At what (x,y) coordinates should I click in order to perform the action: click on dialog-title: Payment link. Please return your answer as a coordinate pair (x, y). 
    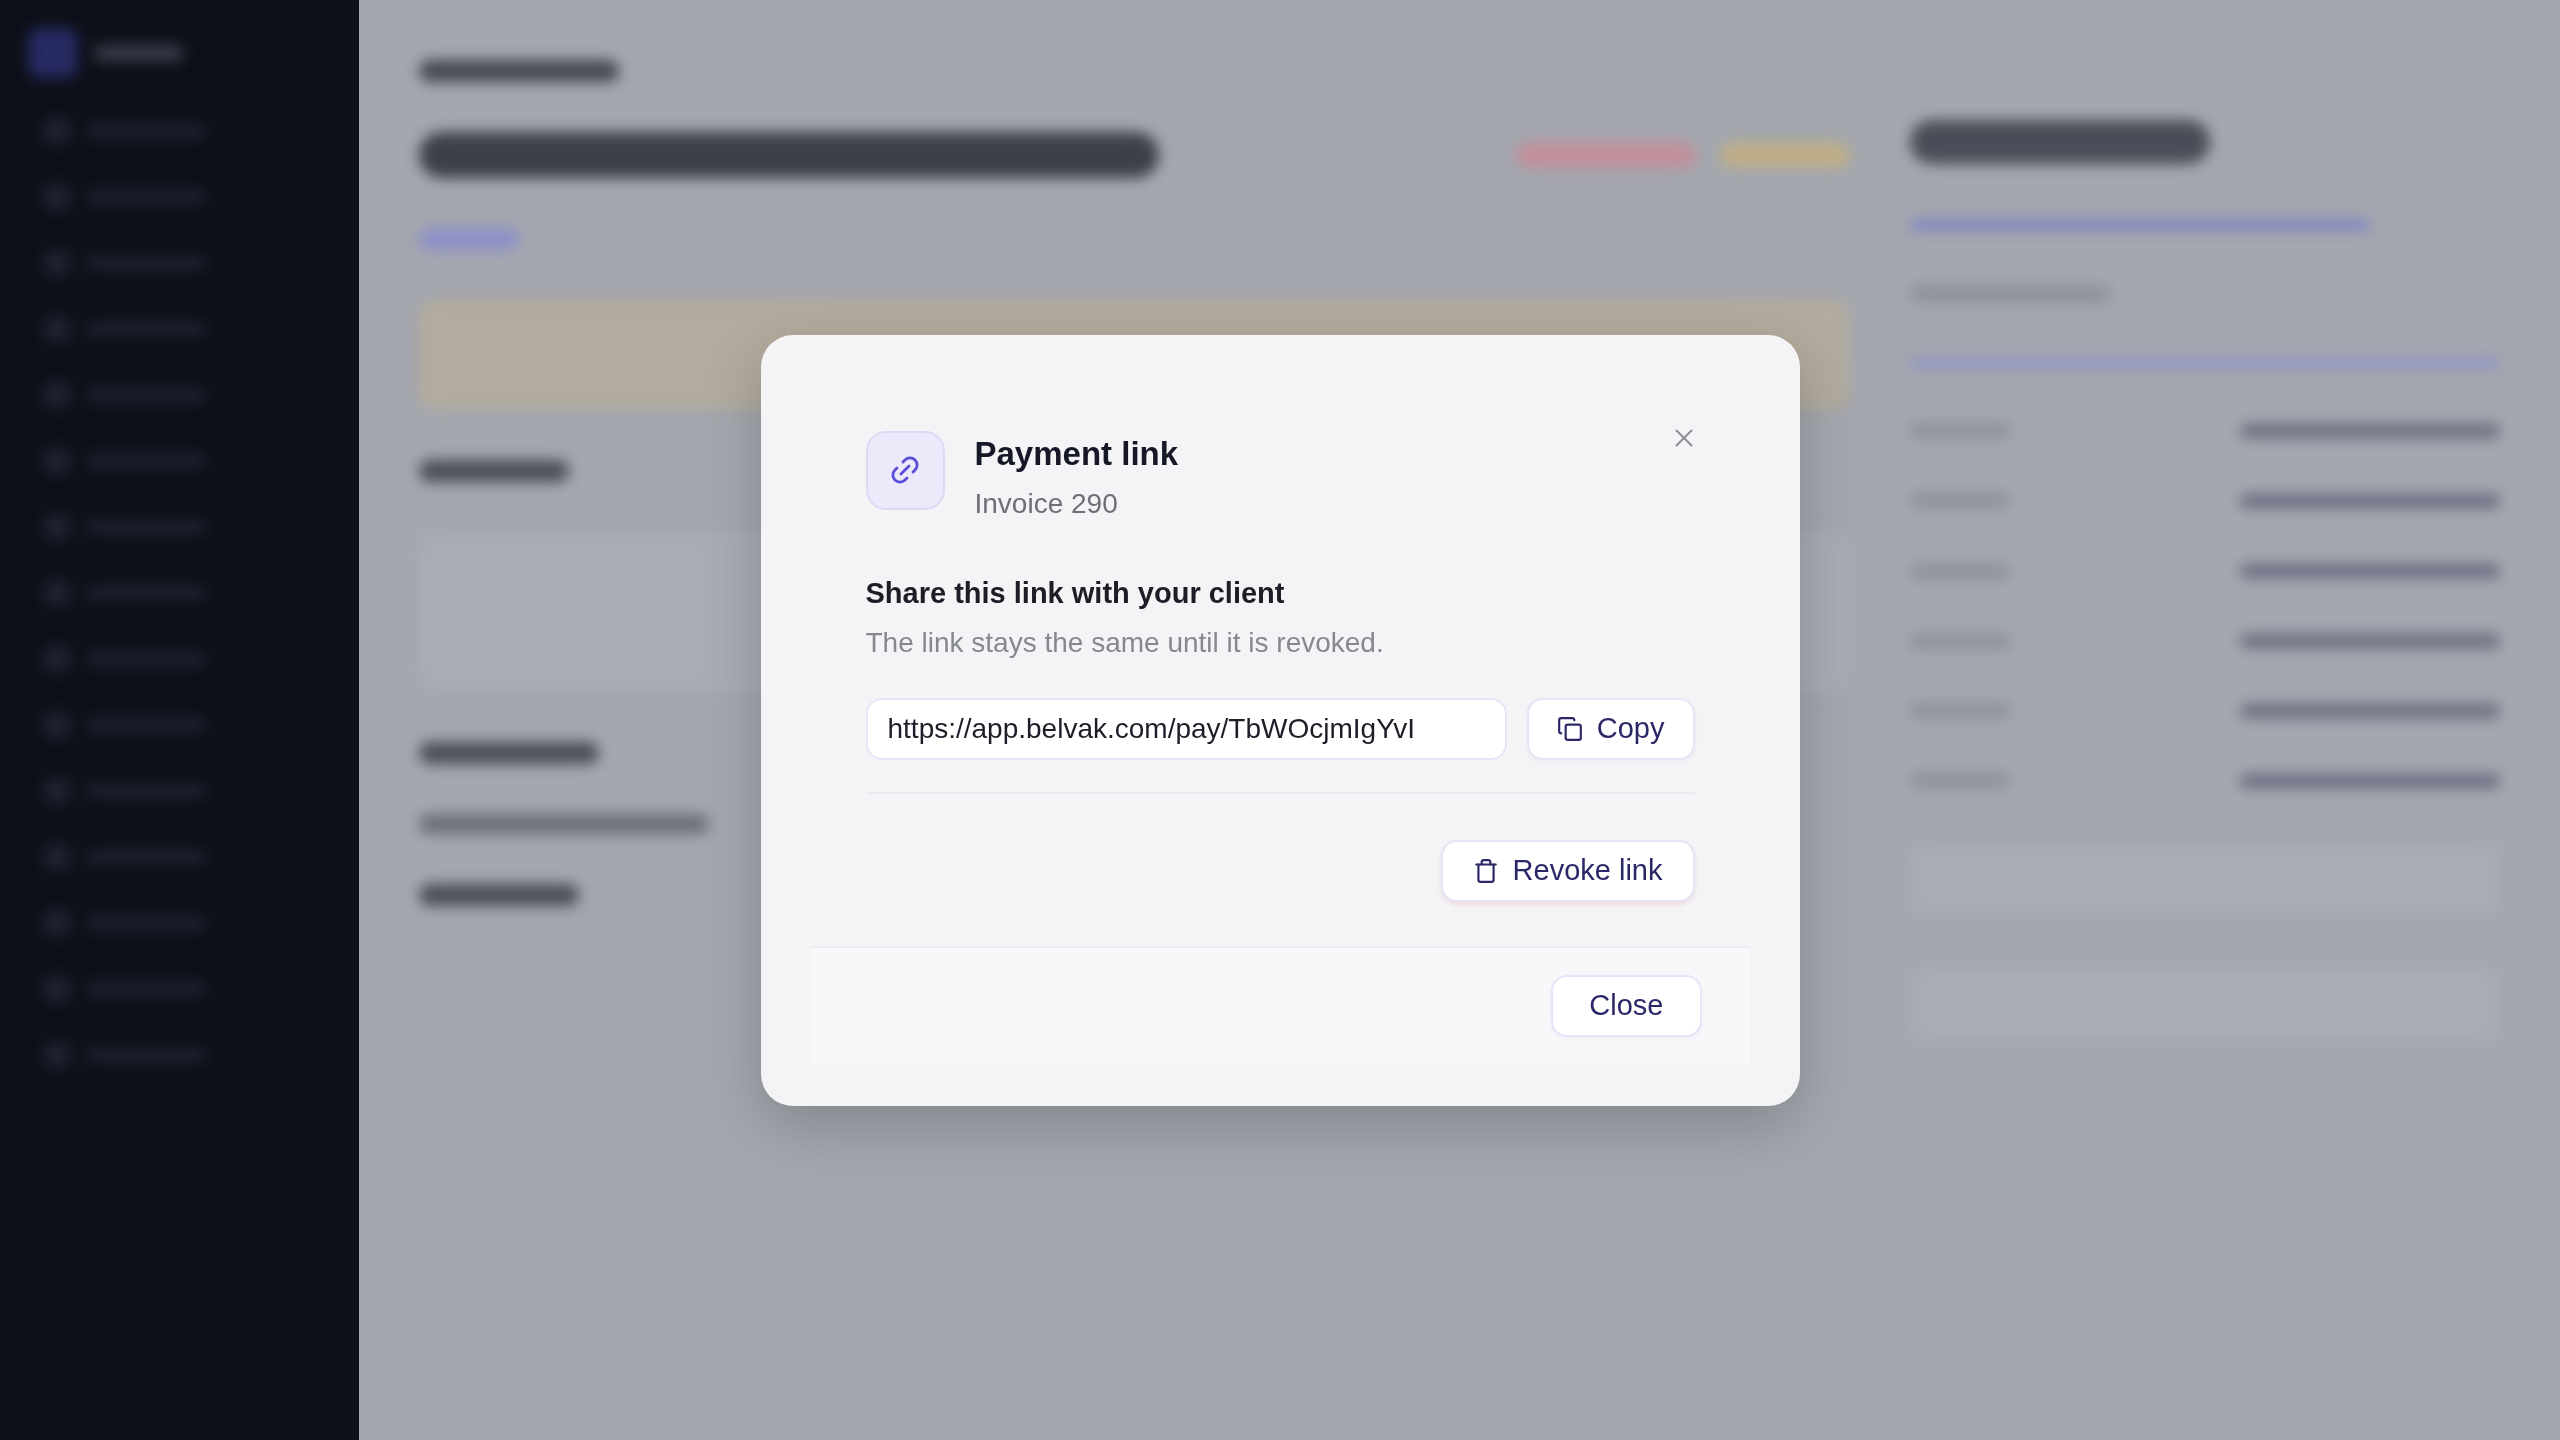
    Looking at the image, I should click on (1077, 453).